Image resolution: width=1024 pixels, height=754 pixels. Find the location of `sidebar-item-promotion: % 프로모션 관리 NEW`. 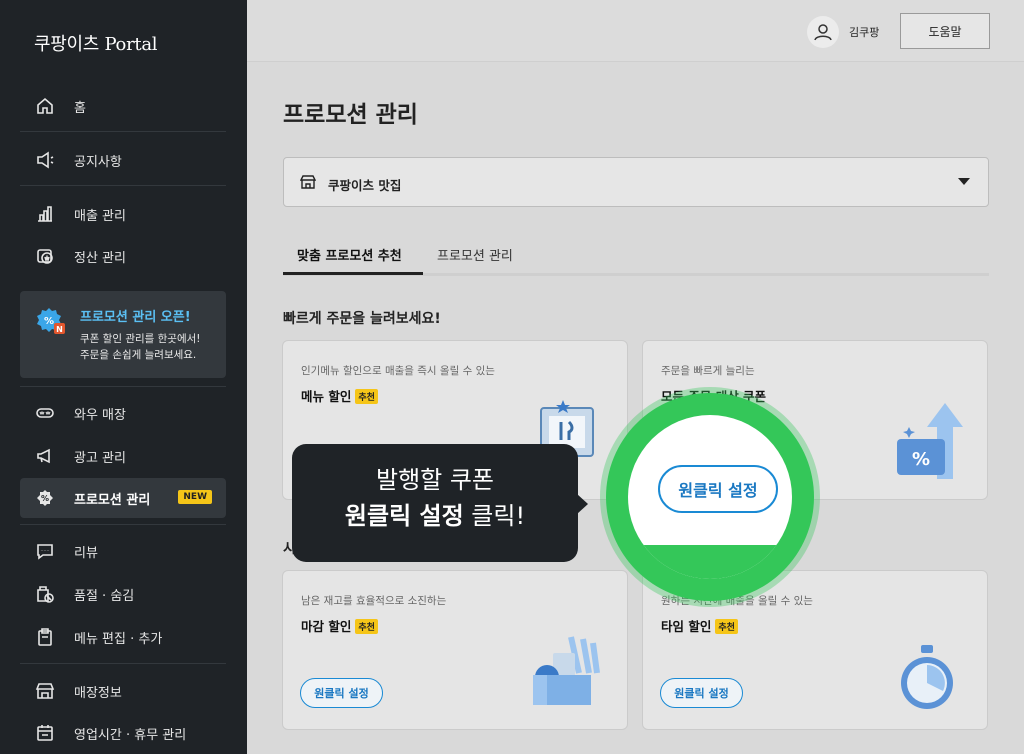

sidebar-item-promotion: % 프로모션 관리 NEW is located at coordinates (123, 498).